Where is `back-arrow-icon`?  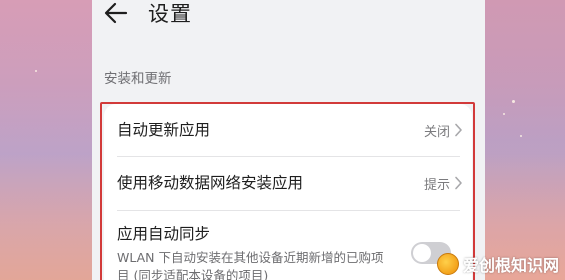
back-arrow-icon is located at coordinates (116, 13).